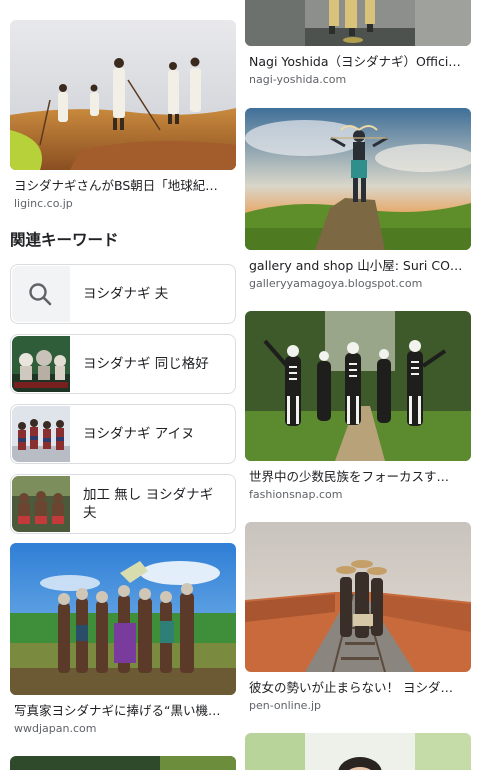 The image size is (480, 770). Describe the element at coordinates (298, 79) in the screenshot. I see `result-source: nagi-yoshida.com` at that location.